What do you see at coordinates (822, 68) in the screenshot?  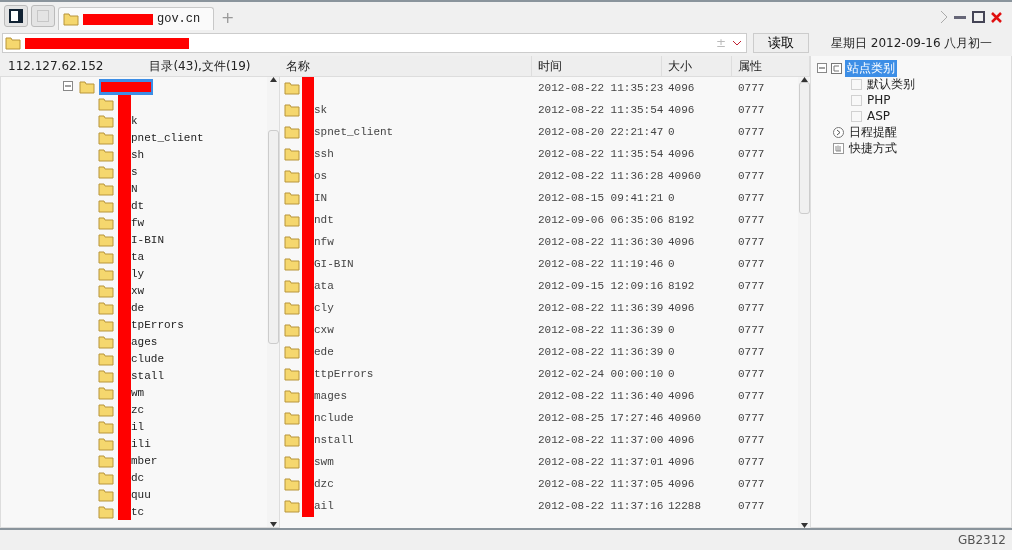 I see `collapse-icon` at bounding box center [822, 68].